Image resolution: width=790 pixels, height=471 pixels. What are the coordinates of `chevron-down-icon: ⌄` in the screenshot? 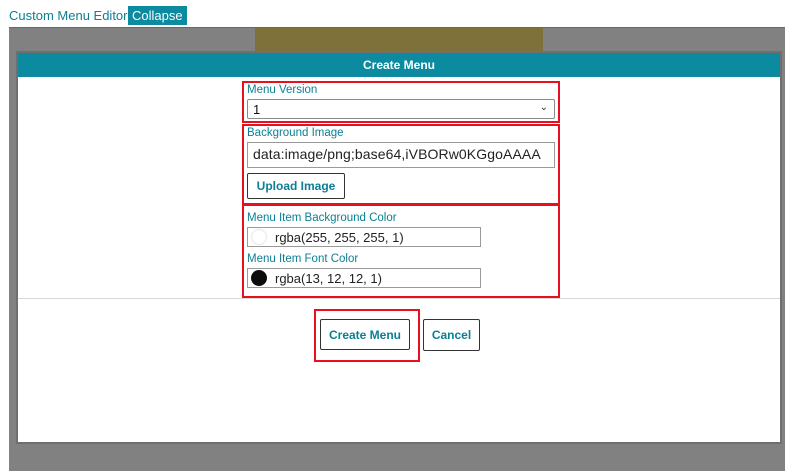 It's located at (543, 107).